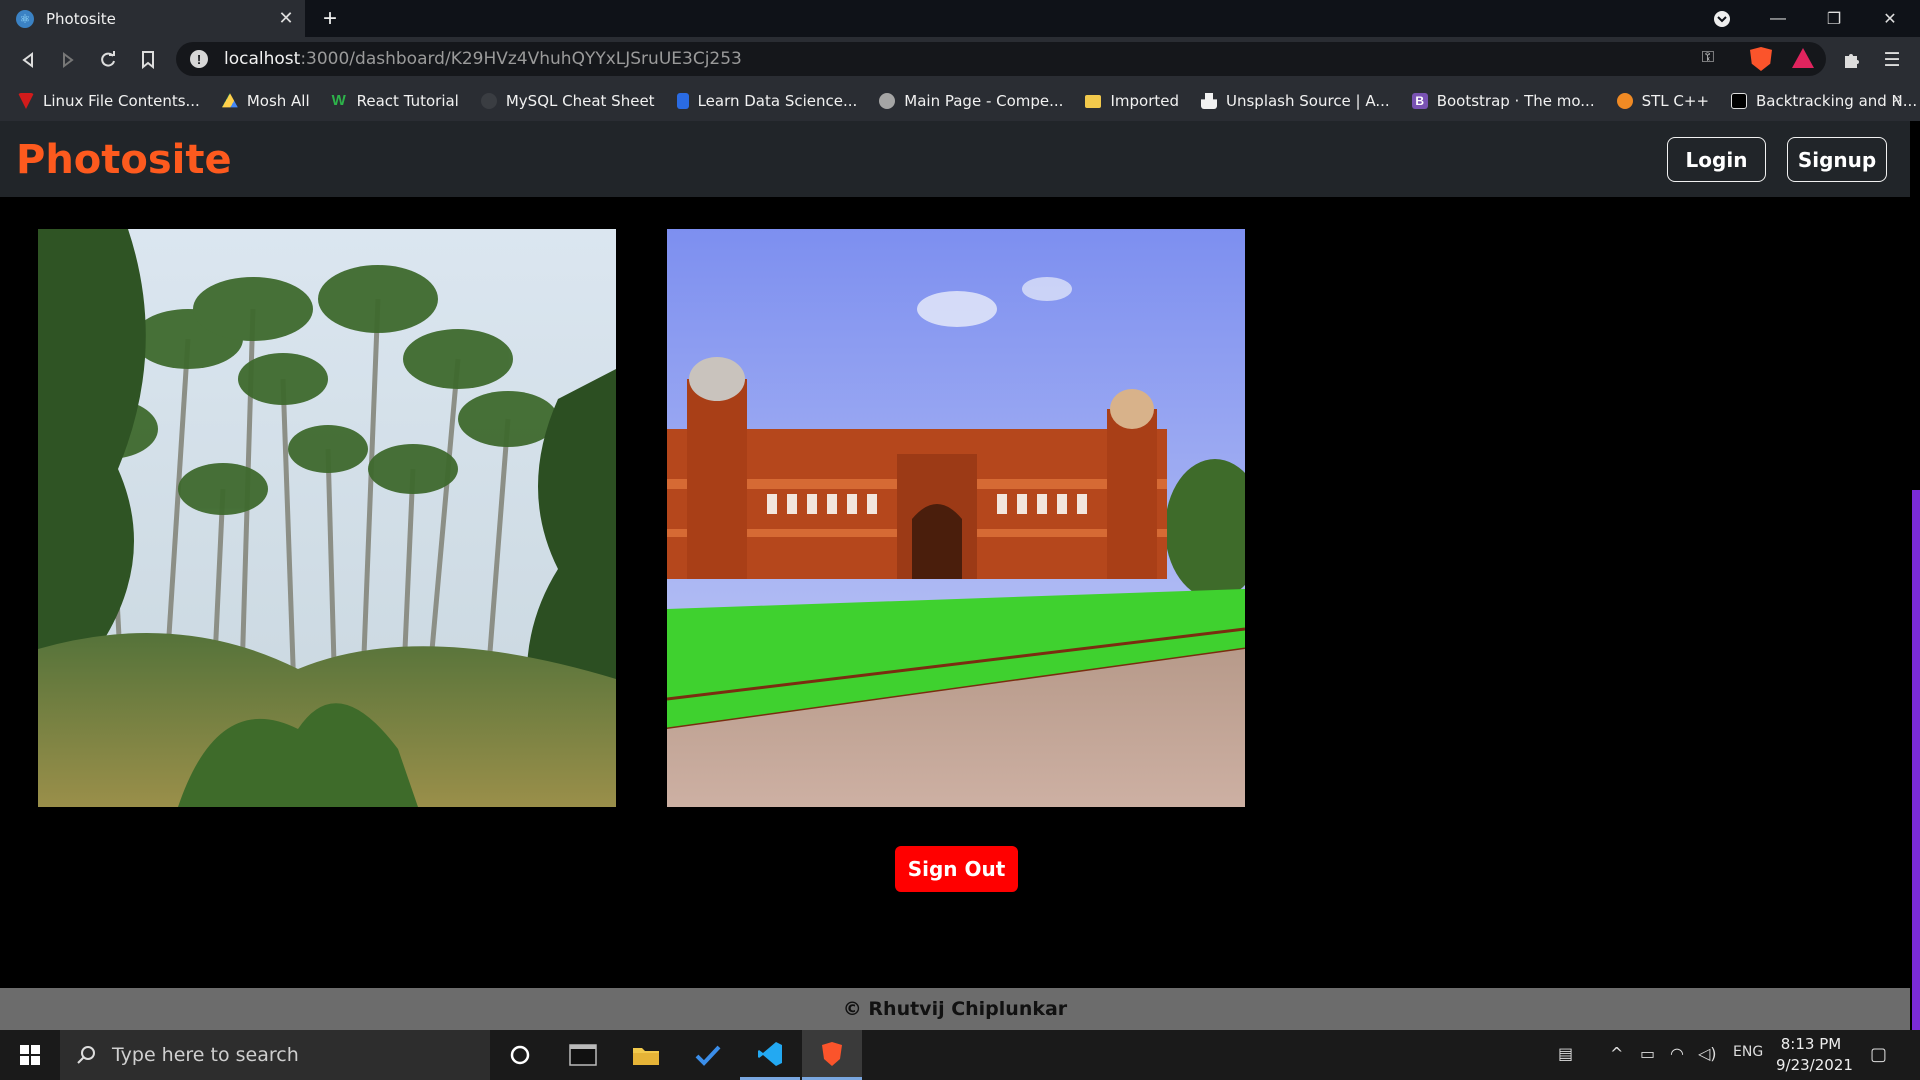 This screenshot has height=1080, width=1920. I want to click on taskbar-vscode, so click(770, 1055).